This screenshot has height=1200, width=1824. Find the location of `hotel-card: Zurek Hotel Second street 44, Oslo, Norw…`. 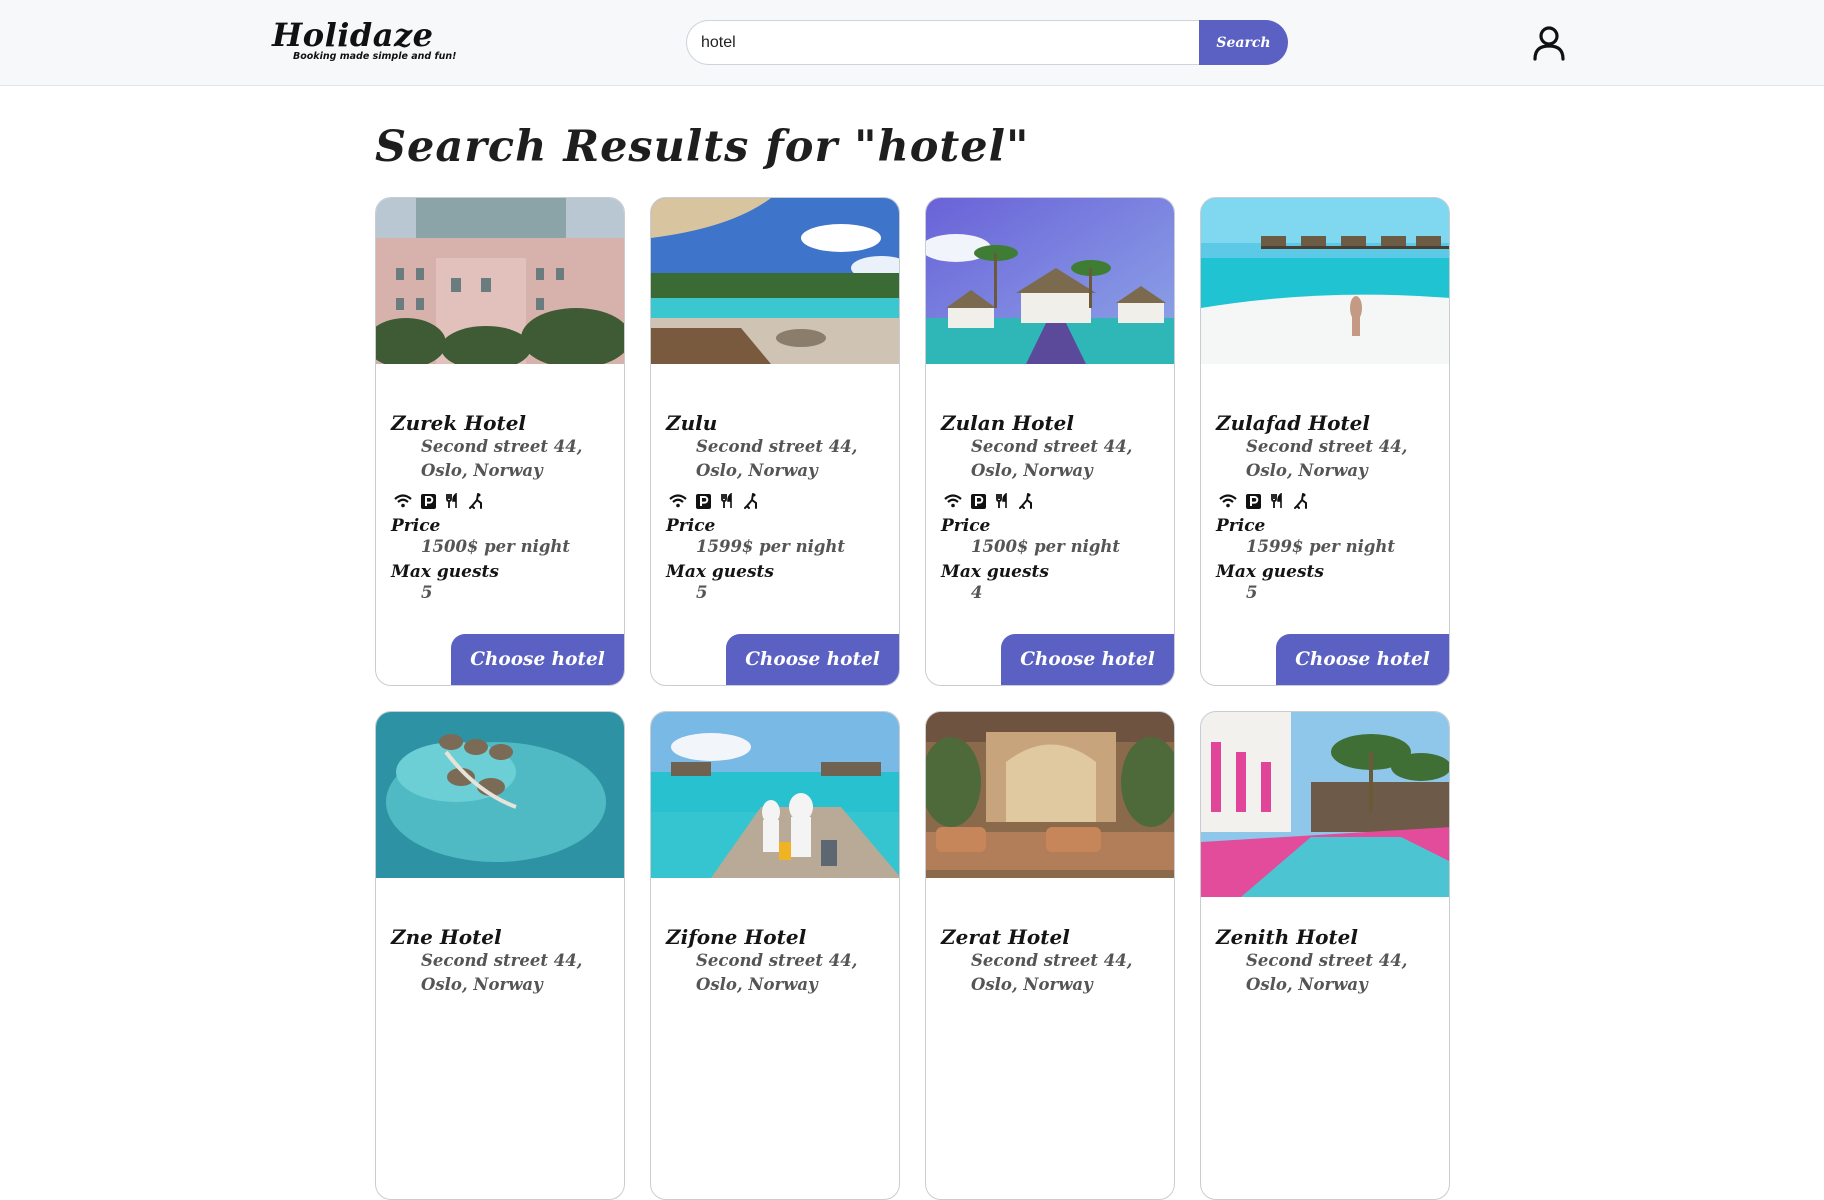

hotel-card: Zurek Hotel Second street 44, Oslo, Norw… is located at coordinates (500, 441).